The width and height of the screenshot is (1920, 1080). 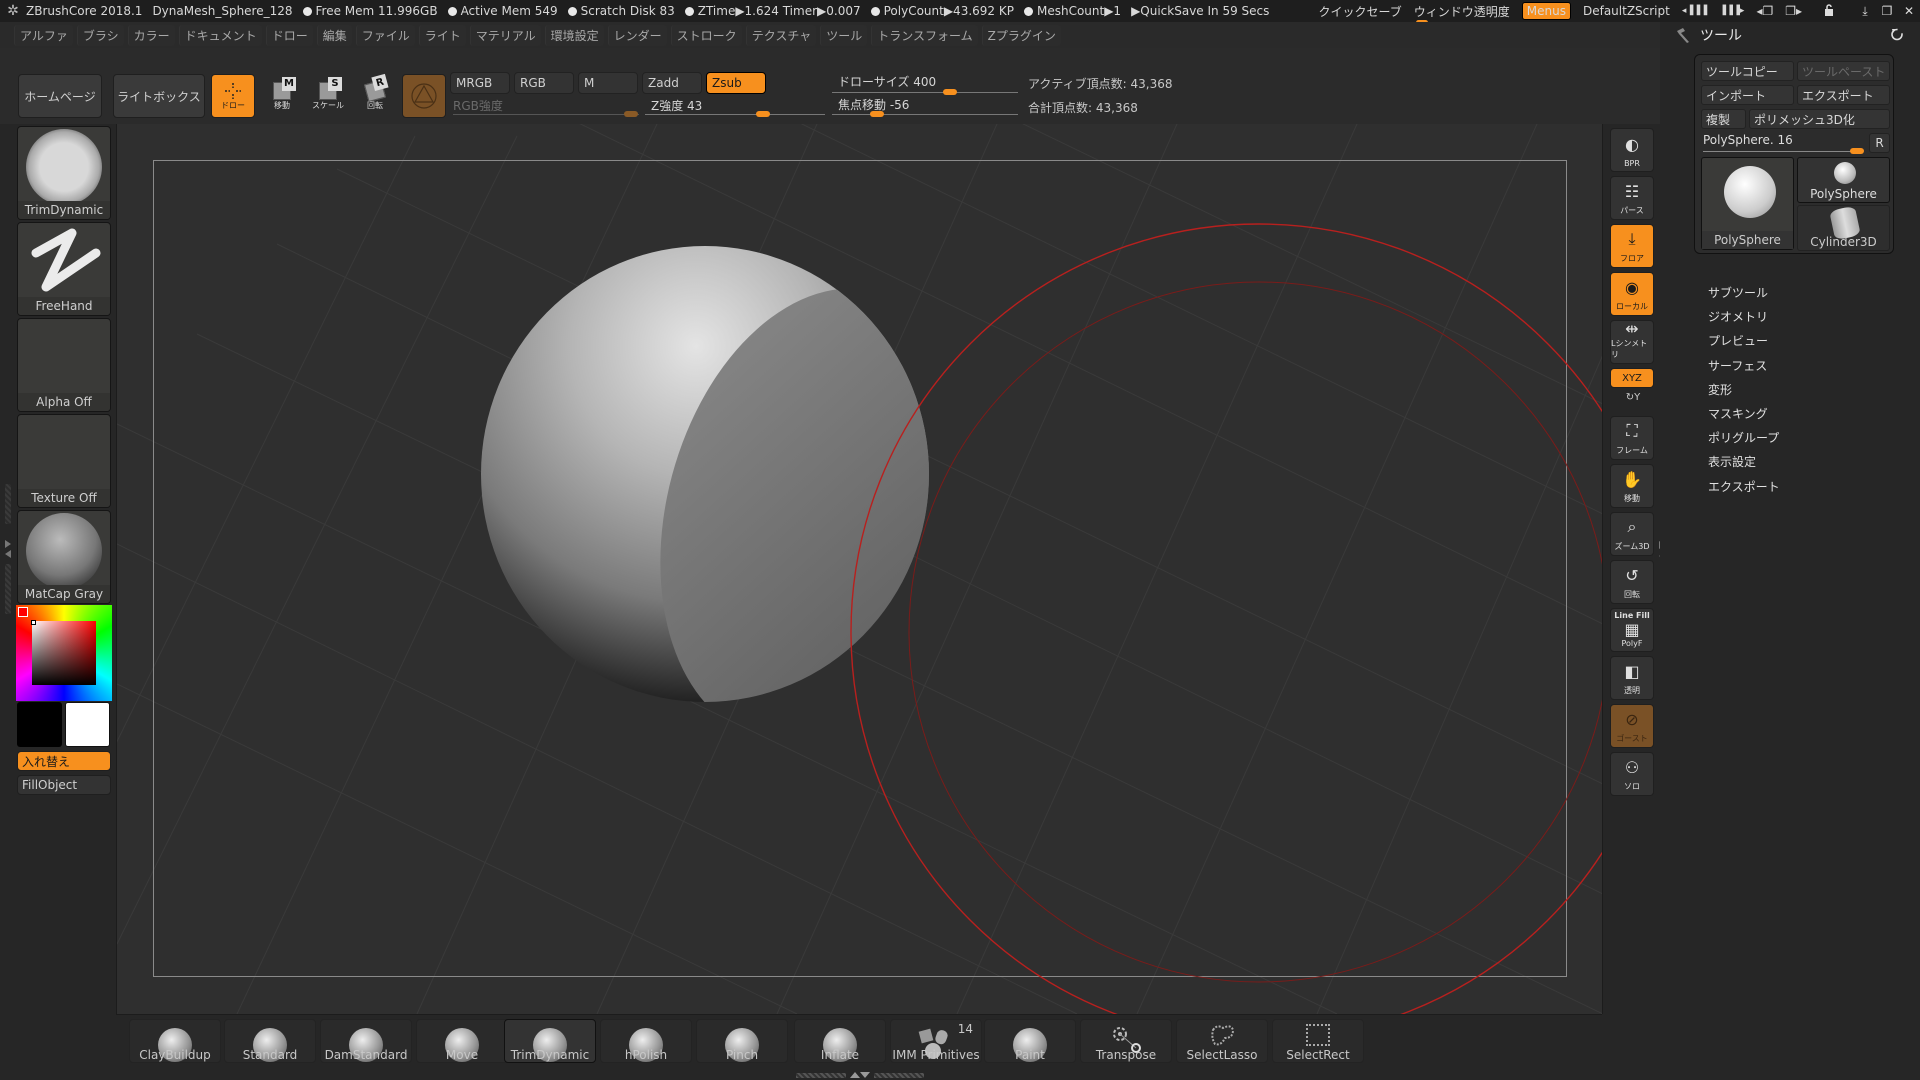 I want to click on menu-item: ドロー, so click(x=289, y=35).